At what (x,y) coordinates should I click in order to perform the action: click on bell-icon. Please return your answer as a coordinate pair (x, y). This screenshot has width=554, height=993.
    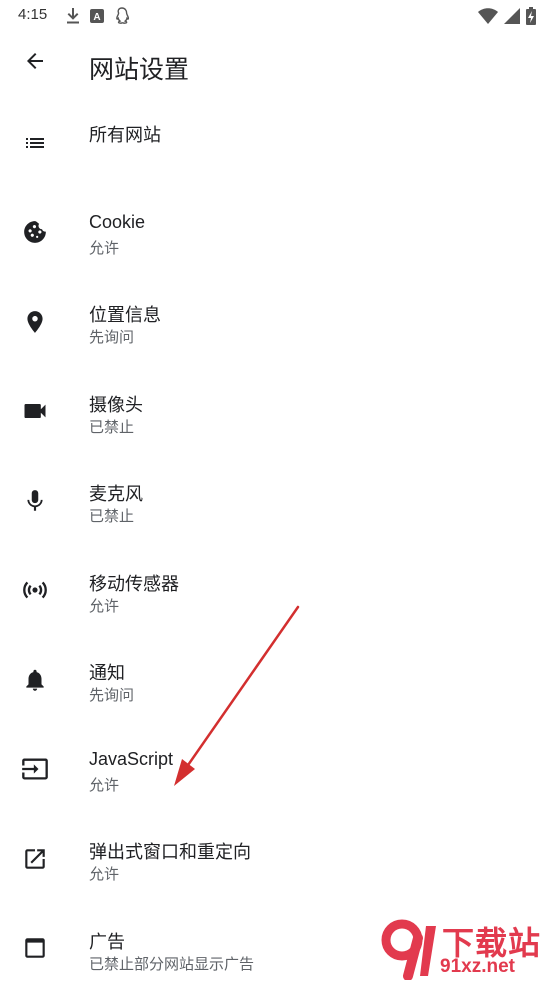
    Looking at the image, I should click on (35, 680).